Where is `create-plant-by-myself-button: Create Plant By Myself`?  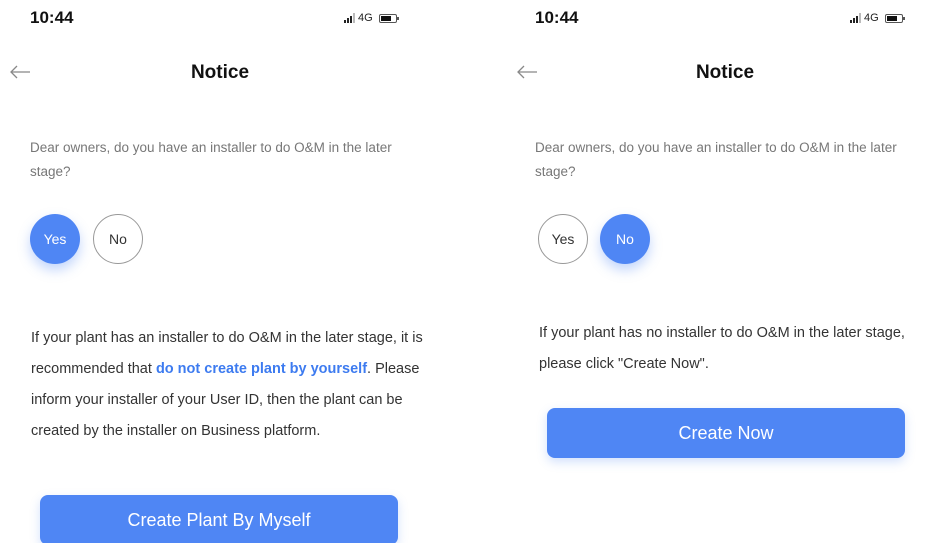 create-plant-by-myself-button: Create Plant By Myself is located at coordinates (219, 519).